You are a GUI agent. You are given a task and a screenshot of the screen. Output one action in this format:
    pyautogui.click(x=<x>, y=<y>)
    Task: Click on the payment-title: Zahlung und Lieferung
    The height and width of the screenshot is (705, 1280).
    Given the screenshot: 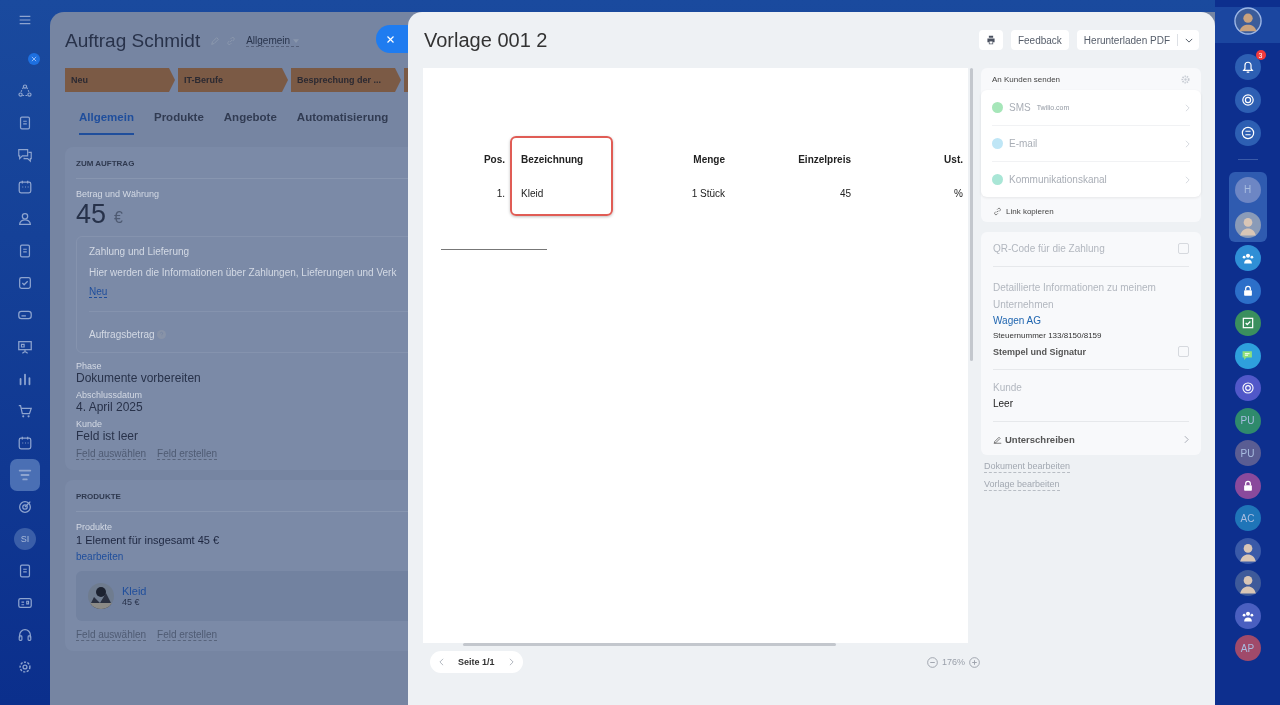 What is the action you would take?
    pyautogui.click(x=139, y=251)
    